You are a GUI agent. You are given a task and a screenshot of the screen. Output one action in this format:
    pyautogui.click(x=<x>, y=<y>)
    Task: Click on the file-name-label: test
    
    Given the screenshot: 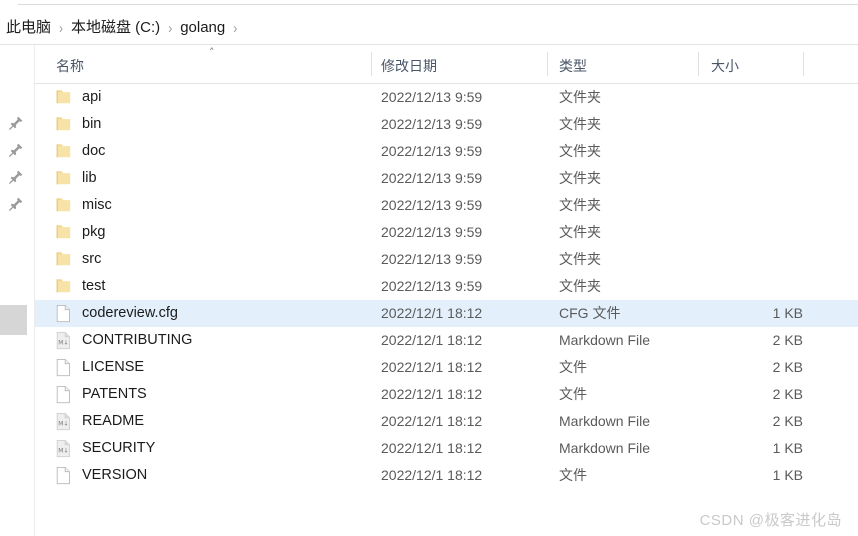 What is the action you would take?
    pyautogui.click(x=94, y=286)
    